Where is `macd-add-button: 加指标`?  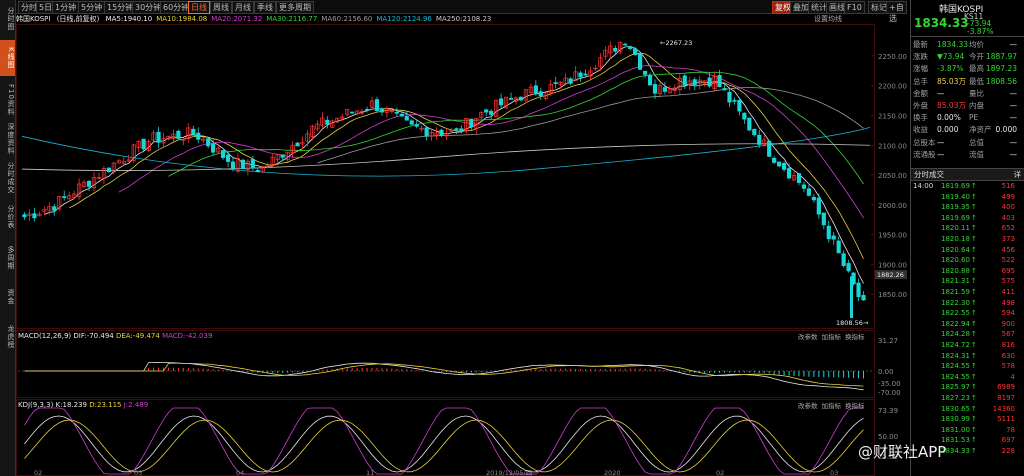 macd-add-button: 加指标 is located at coordinates (832, 337).